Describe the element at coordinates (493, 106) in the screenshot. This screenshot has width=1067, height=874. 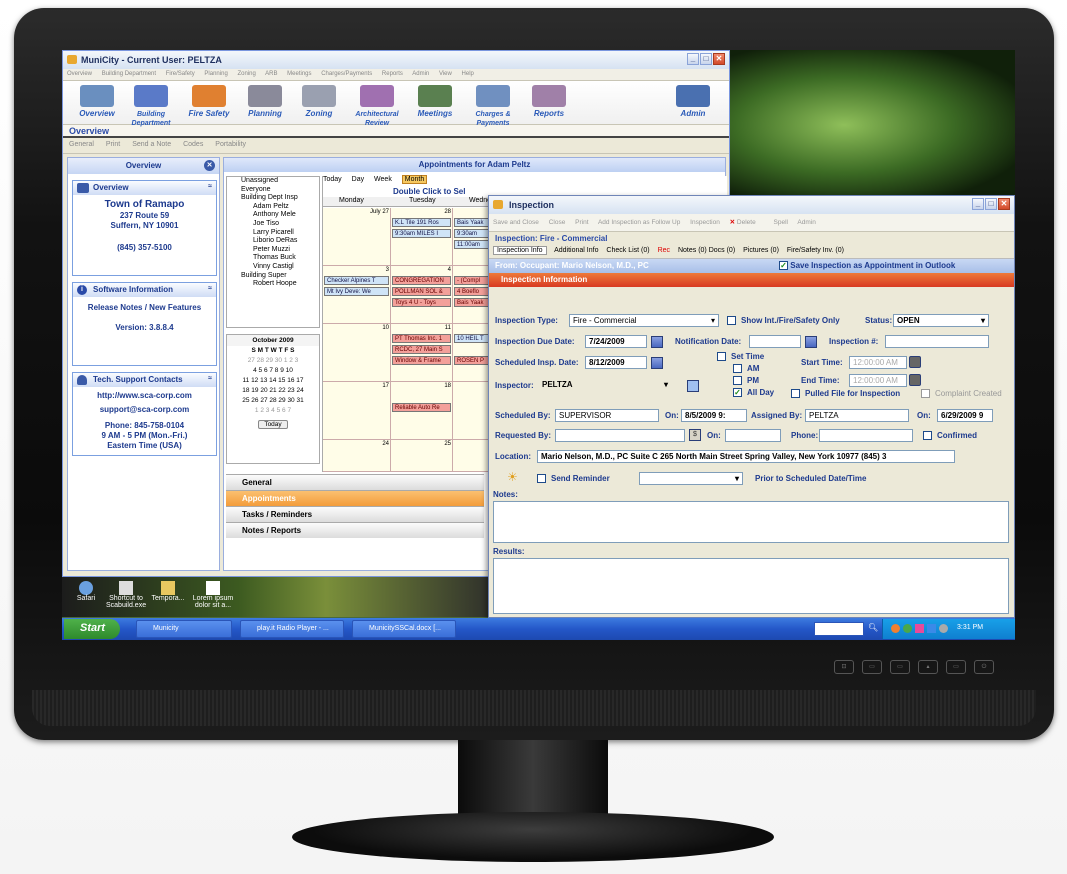
I see `ribbon-charges: Charges & Payments` at that location.